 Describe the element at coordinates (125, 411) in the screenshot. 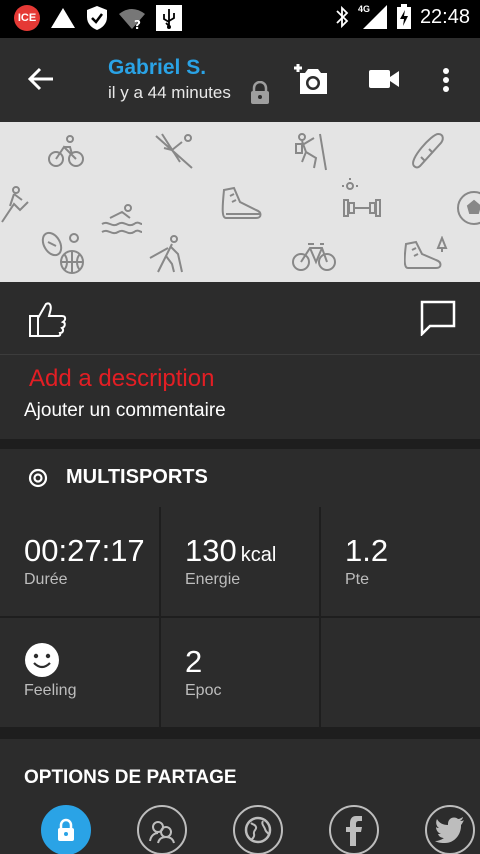

I see `add-comment-link: Ajouter un commentaire` at that location.